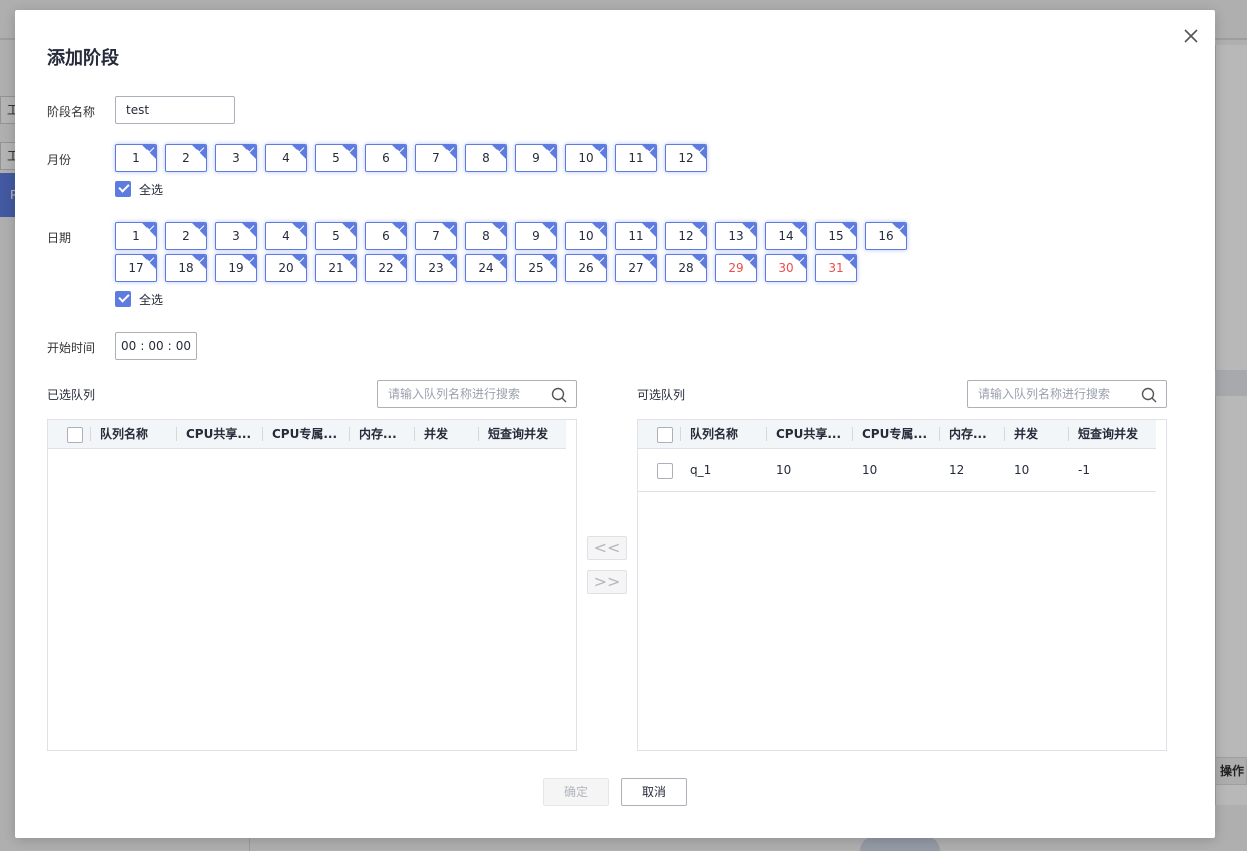 This screenshot has height=851, width=1247. I want to click on date-chip-5: 5, so click(336, 236).